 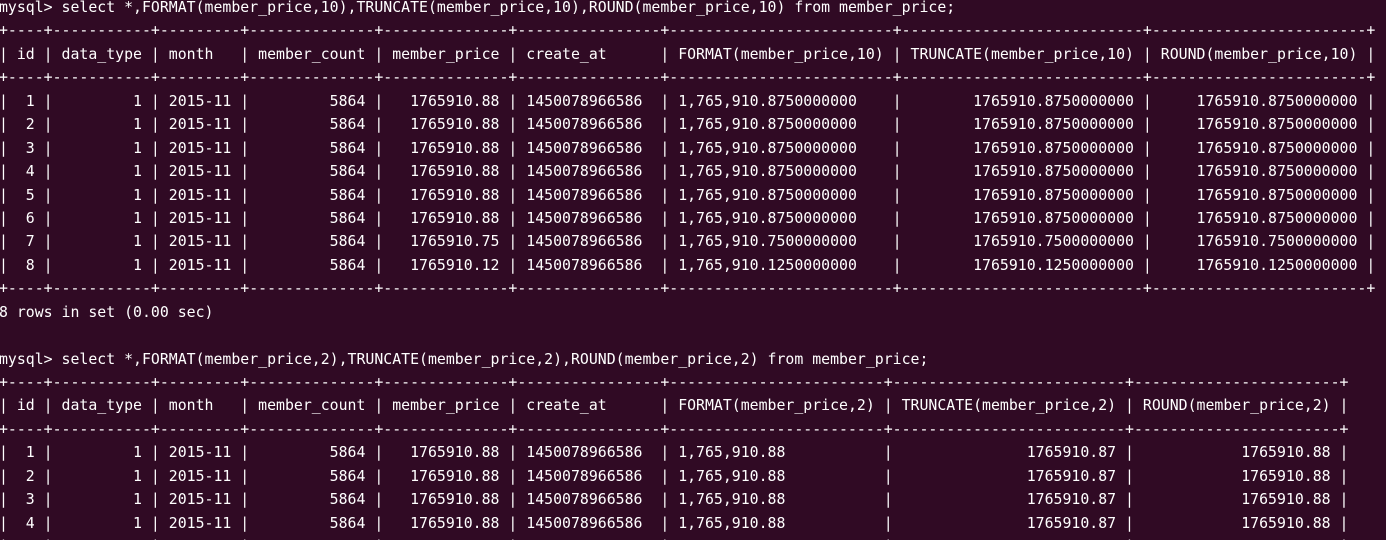 What do you see at coordinates (107, 311) in the screenshot?
I see `result-status-line: 8 rows in set (0.00 sec)` at bounding box center [107, 311].